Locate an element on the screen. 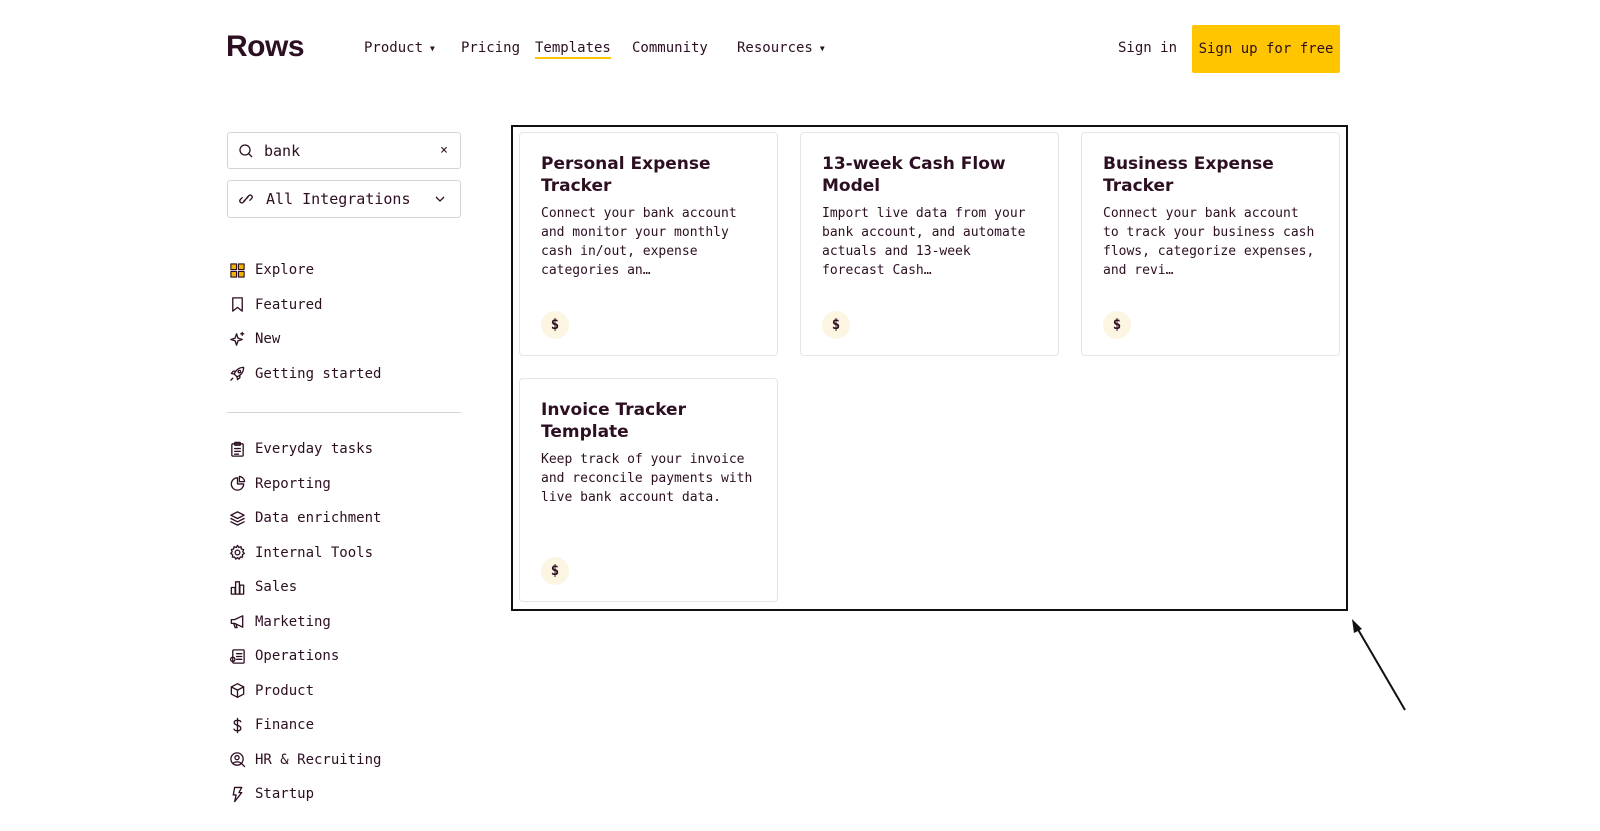  sidebar-item-finance: Finance is located at coordinates (304, 725).